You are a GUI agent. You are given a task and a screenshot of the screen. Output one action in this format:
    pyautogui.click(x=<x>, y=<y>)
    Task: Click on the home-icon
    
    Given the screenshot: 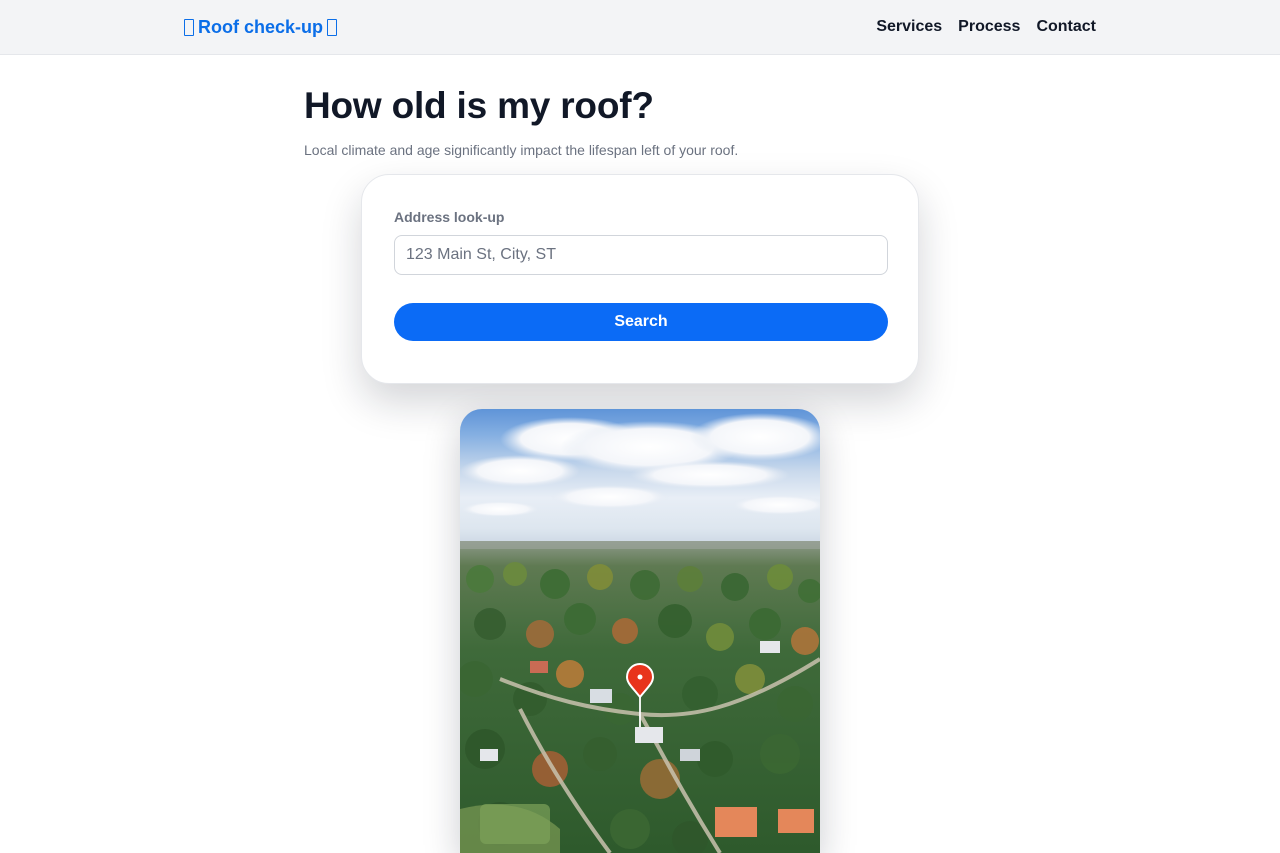 What is the action you would take?
    pyautogui.click(x=189, y=27)
    